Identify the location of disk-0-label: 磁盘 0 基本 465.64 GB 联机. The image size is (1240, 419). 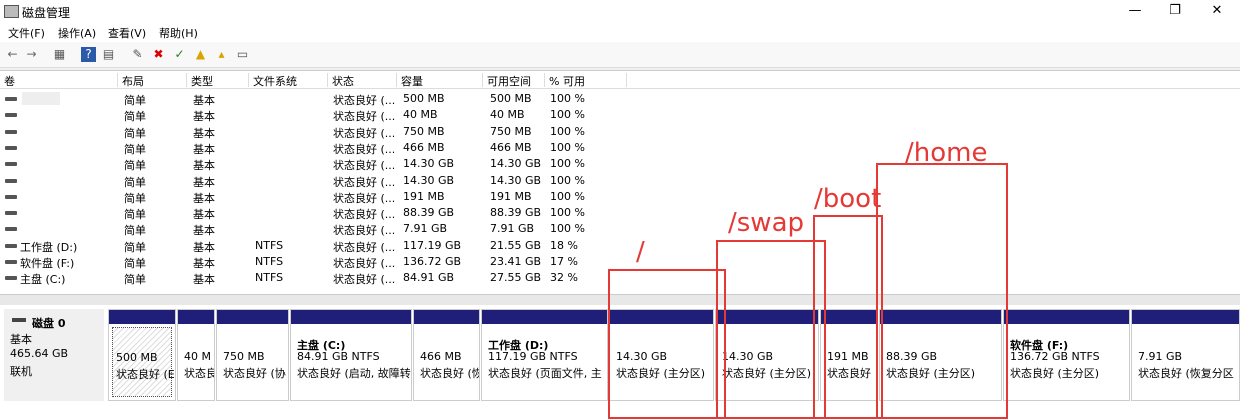
(54, 355).